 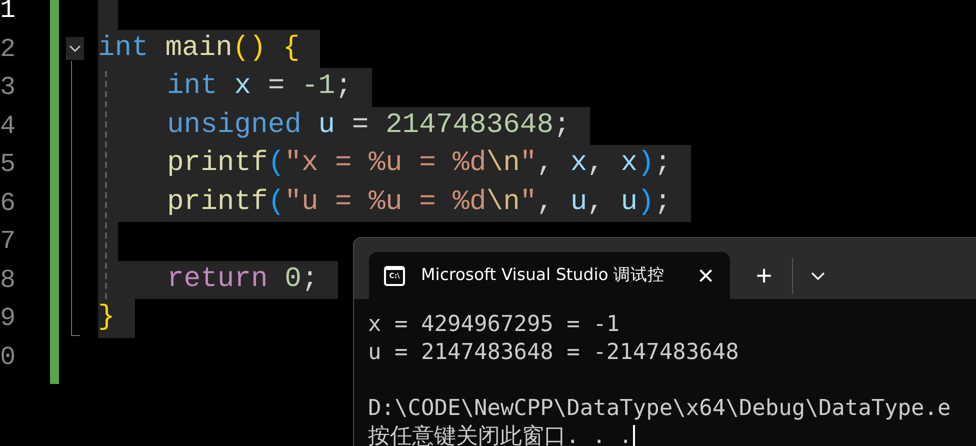 I want to click on code-line: printf("u = %u = %d\n", u, u);, so click(x=419, y=202).